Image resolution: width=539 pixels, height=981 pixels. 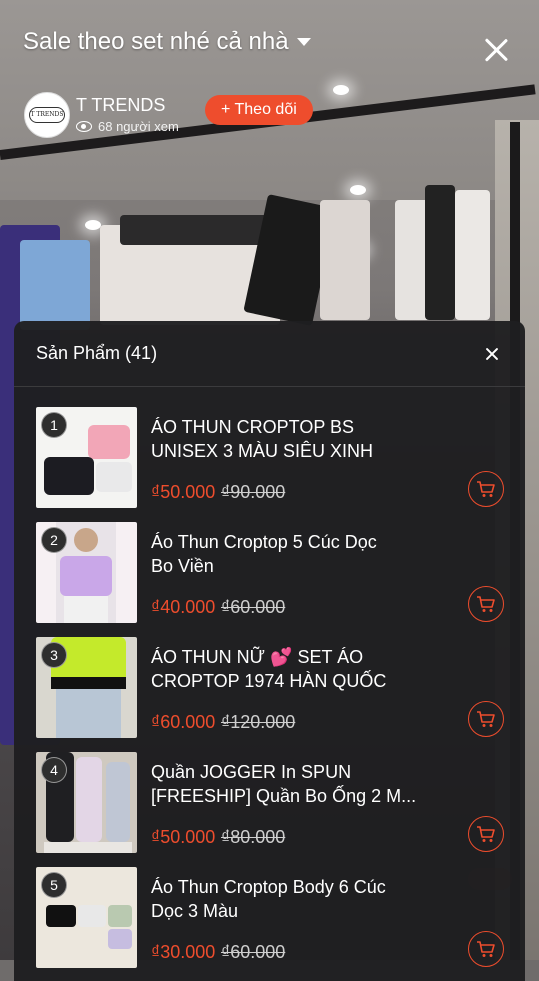 What do you see at coordinates (54, 770) in the screenshot?
I see `product-index: 4` at bounding box center [54, 770].